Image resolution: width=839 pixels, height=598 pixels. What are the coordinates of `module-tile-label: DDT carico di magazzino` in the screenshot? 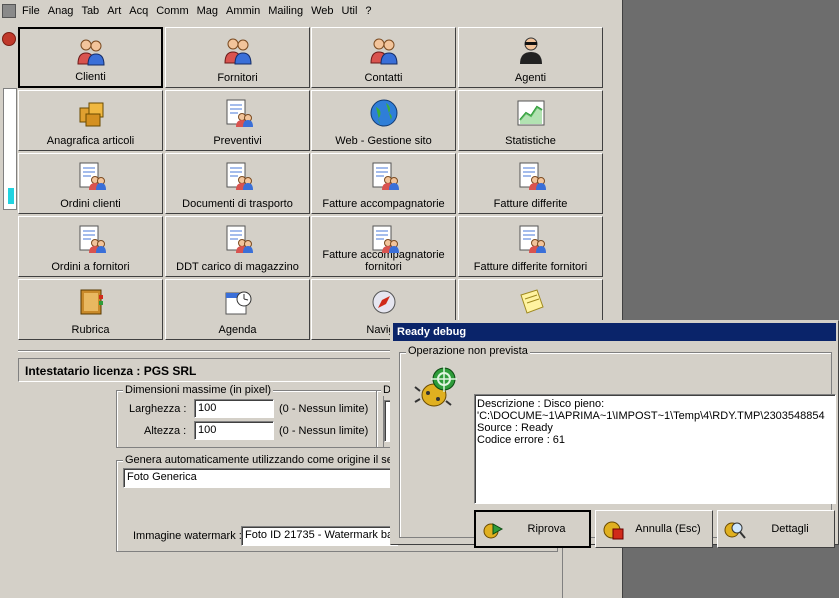 It's located at (237, 267).